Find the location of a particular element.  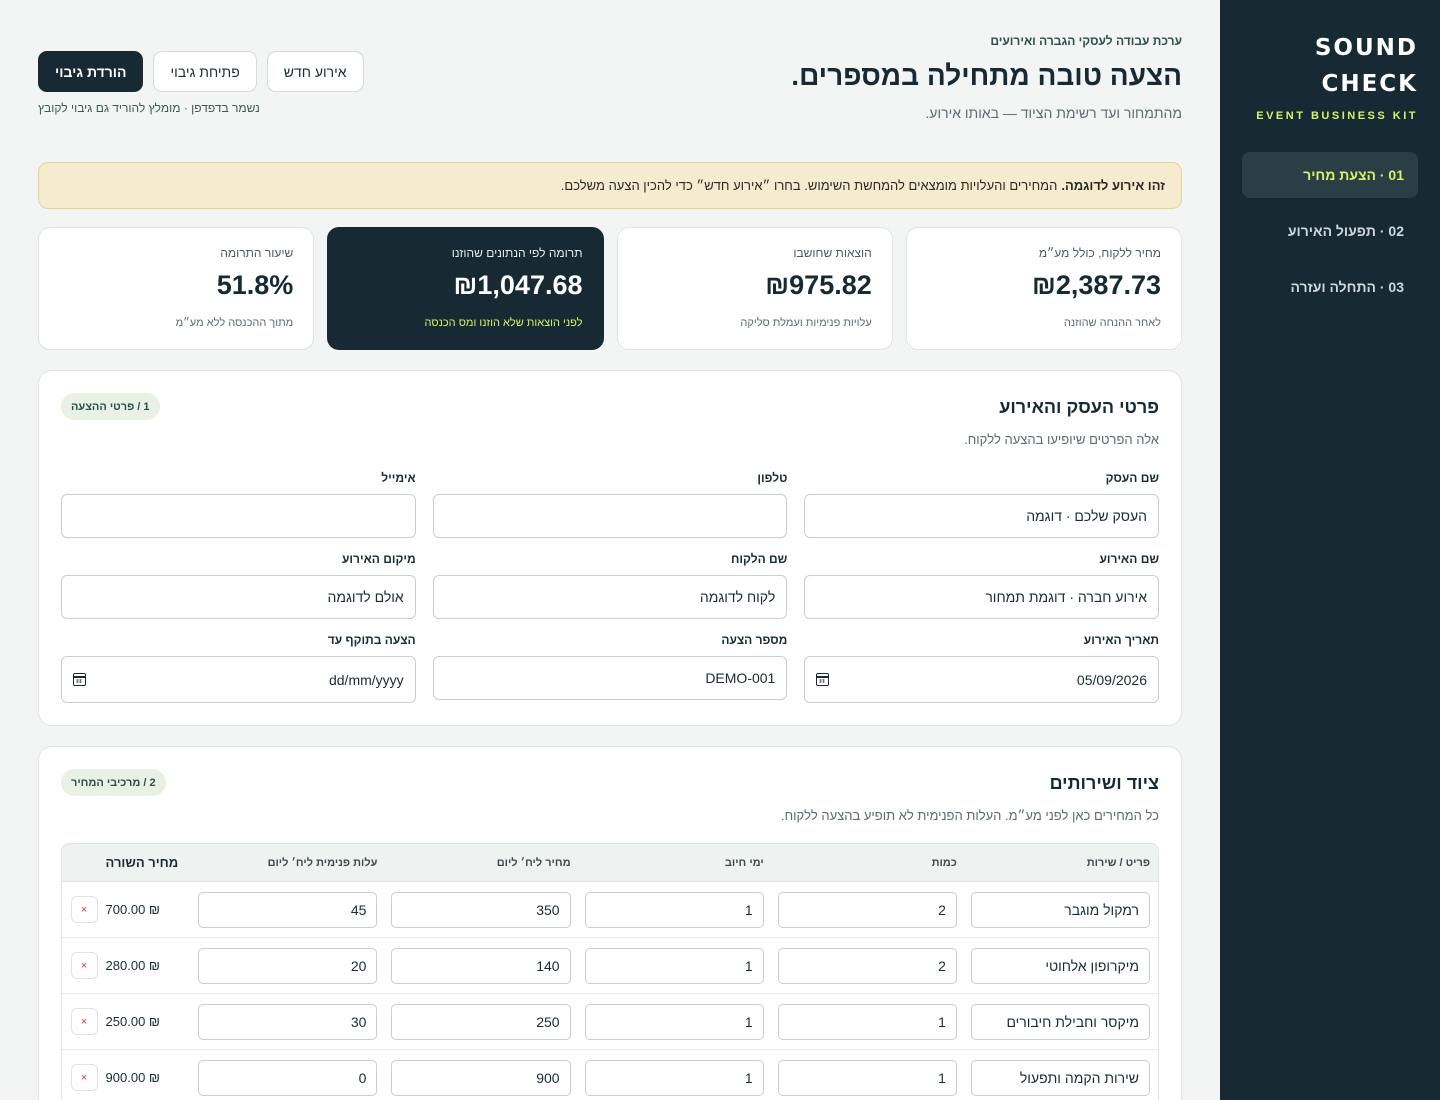

brand-logo: SOUND CHECK is located at coordinates (1330, 66).